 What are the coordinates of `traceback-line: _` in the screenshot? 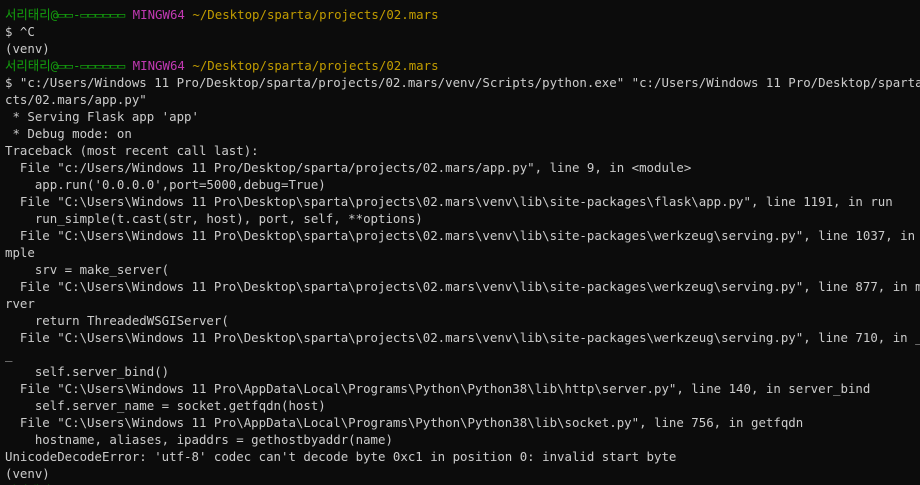 It's located at (9, 354).